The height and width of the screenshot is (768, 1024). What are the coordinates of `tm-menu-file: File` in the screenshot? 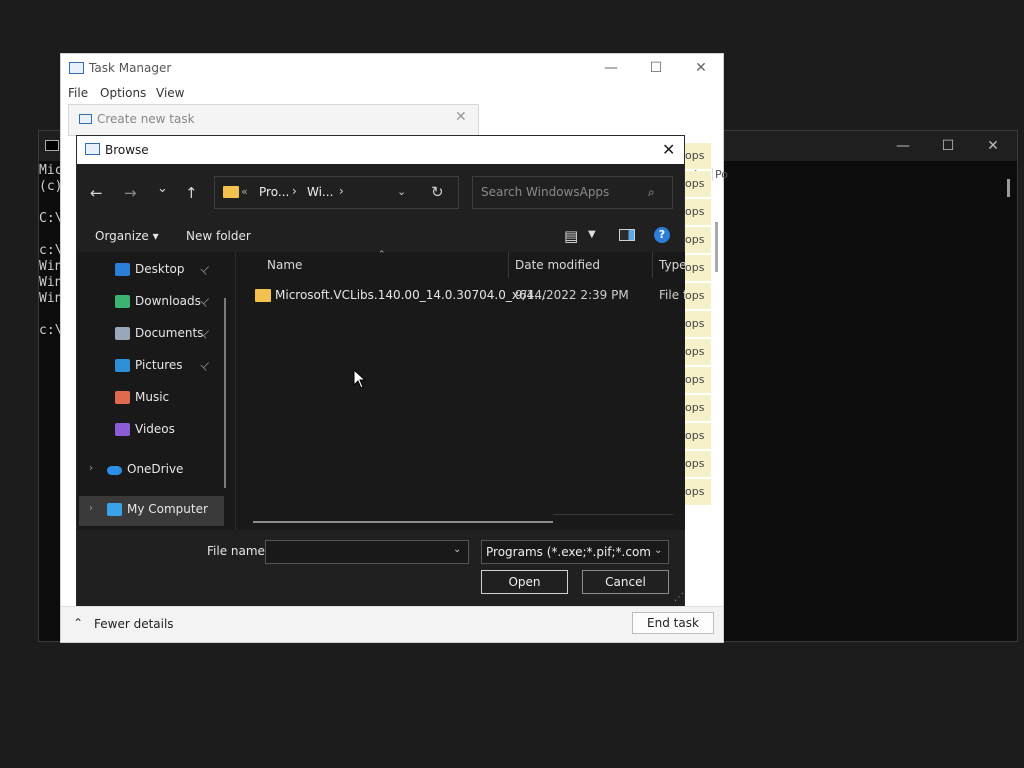 It's located at (78, 93).